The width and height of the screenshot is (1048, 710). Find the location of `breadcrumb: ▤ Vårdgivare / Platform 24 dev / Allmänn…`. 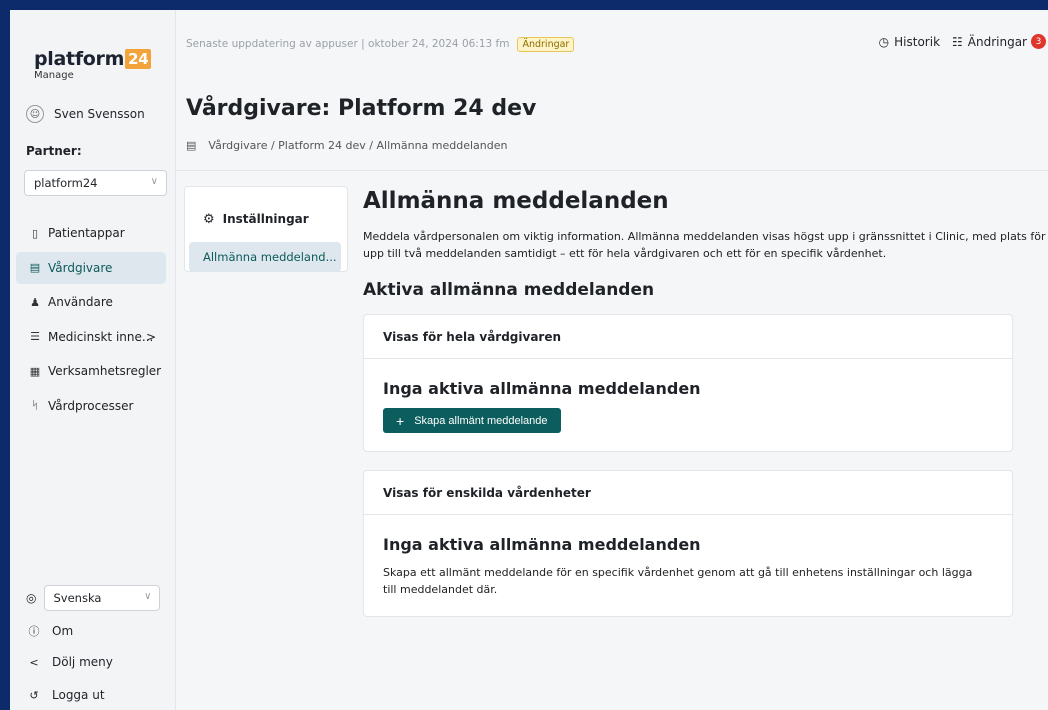

breadcrumb: ▤ Vårdgivare / Platform 24 dev / Allmänn… is located at coordinates (347, 145).